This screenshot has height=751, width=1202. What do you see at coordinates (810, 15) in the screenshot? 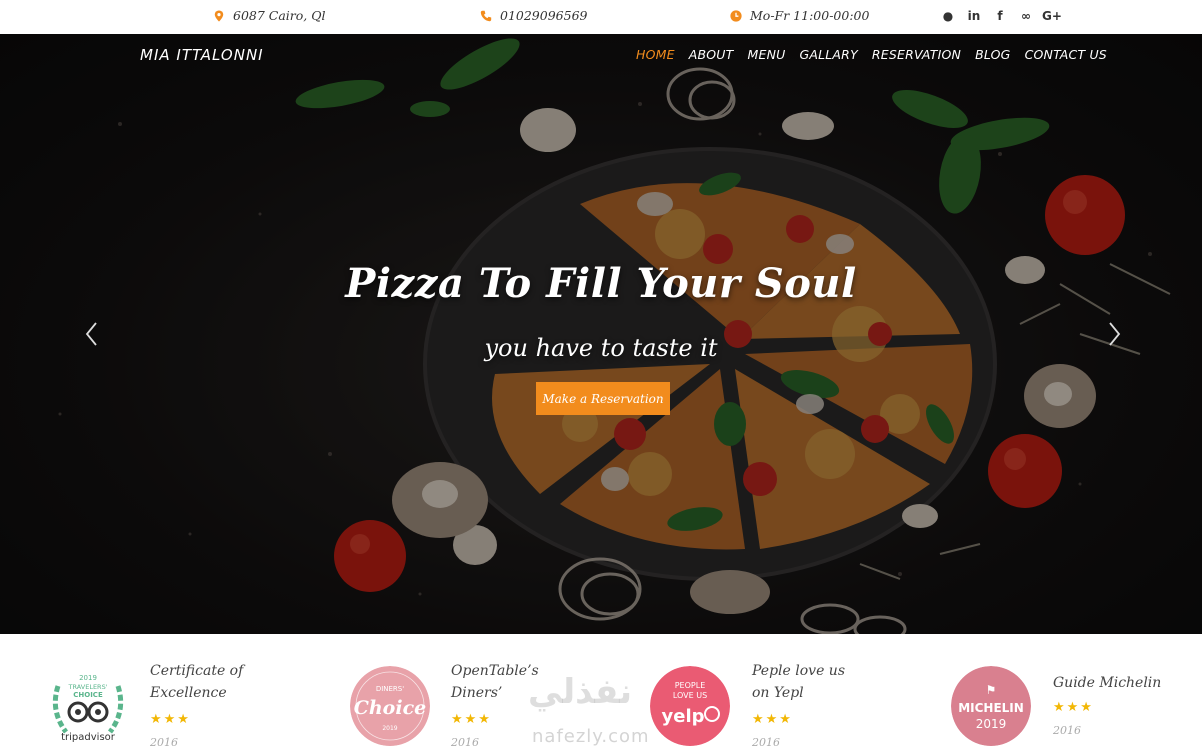
I see `hours-text: Mo-Fr 11:00-00:00` at bounding box center [810, 15].